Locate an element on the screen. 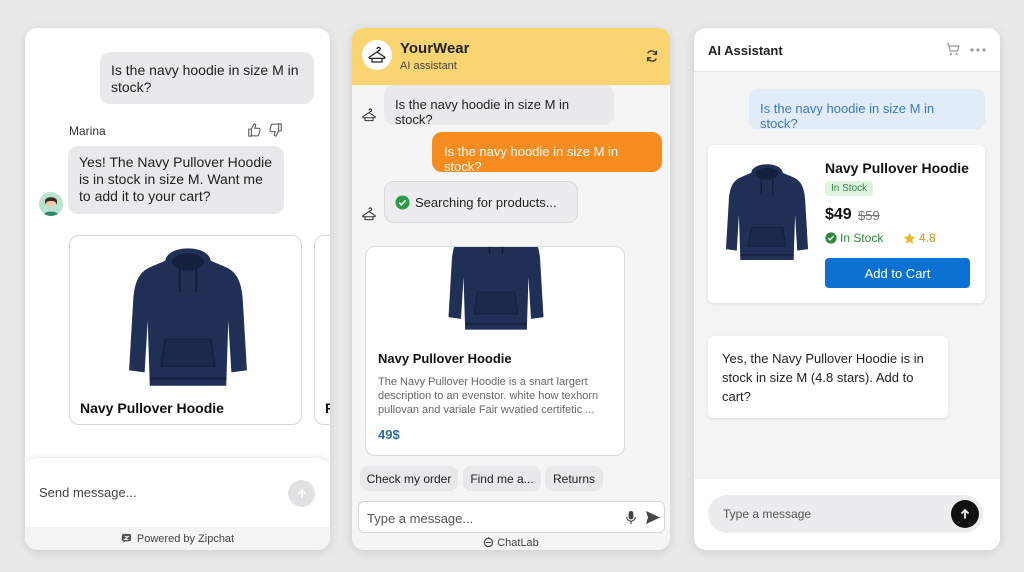 The image size is (1024, 572). footer-text: Powered by Zipchat is located at coordinates (185, 538).